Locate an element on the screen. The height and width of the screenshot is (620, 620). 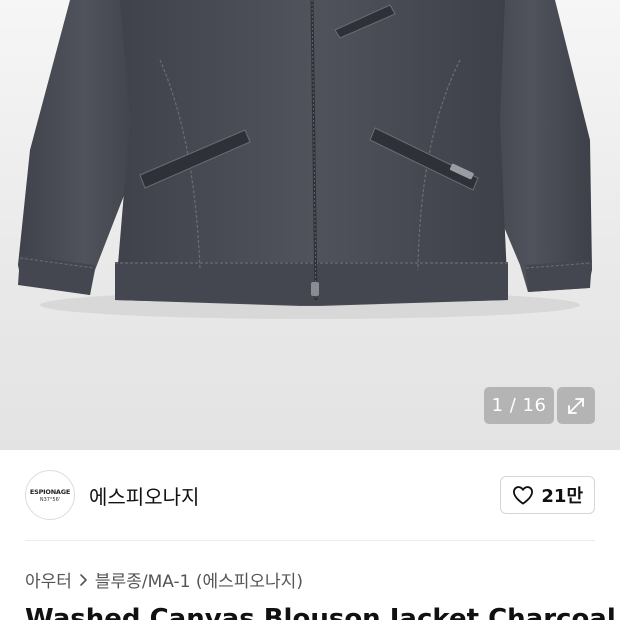
like-button: 21만 is located at coordinates (547, 495).